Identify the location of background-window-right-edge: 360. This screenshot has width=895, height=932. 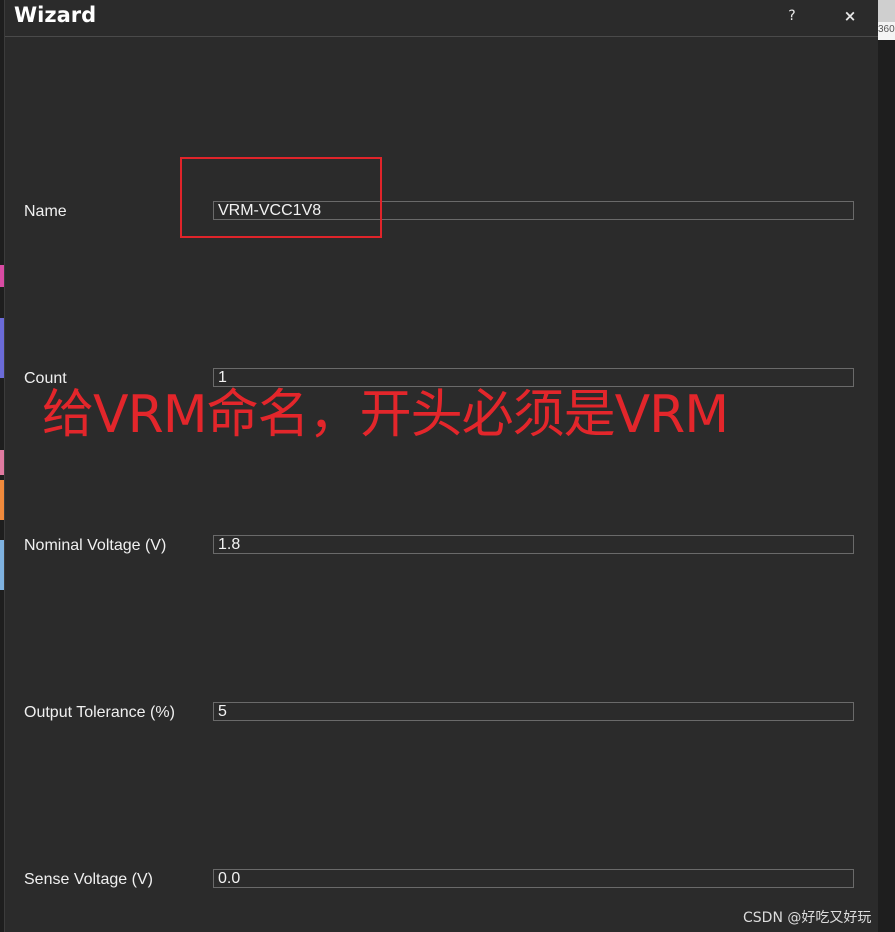
(886, 466).